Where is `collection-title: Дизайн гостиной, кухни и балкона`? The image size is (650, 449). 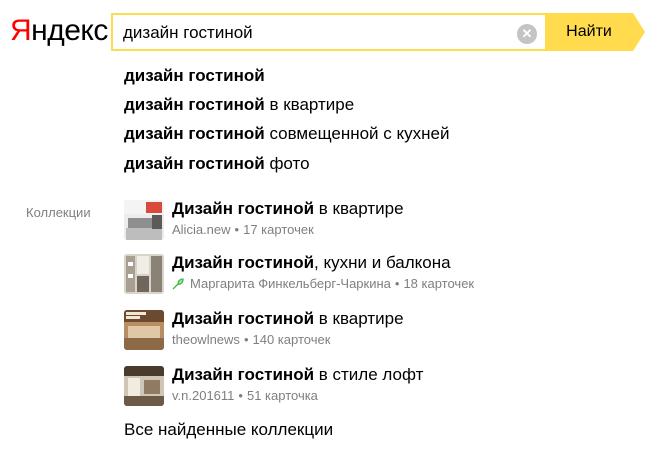
collection-title: Дизайн гостиной, кухни и балкона is located at coordinates (311, 263).